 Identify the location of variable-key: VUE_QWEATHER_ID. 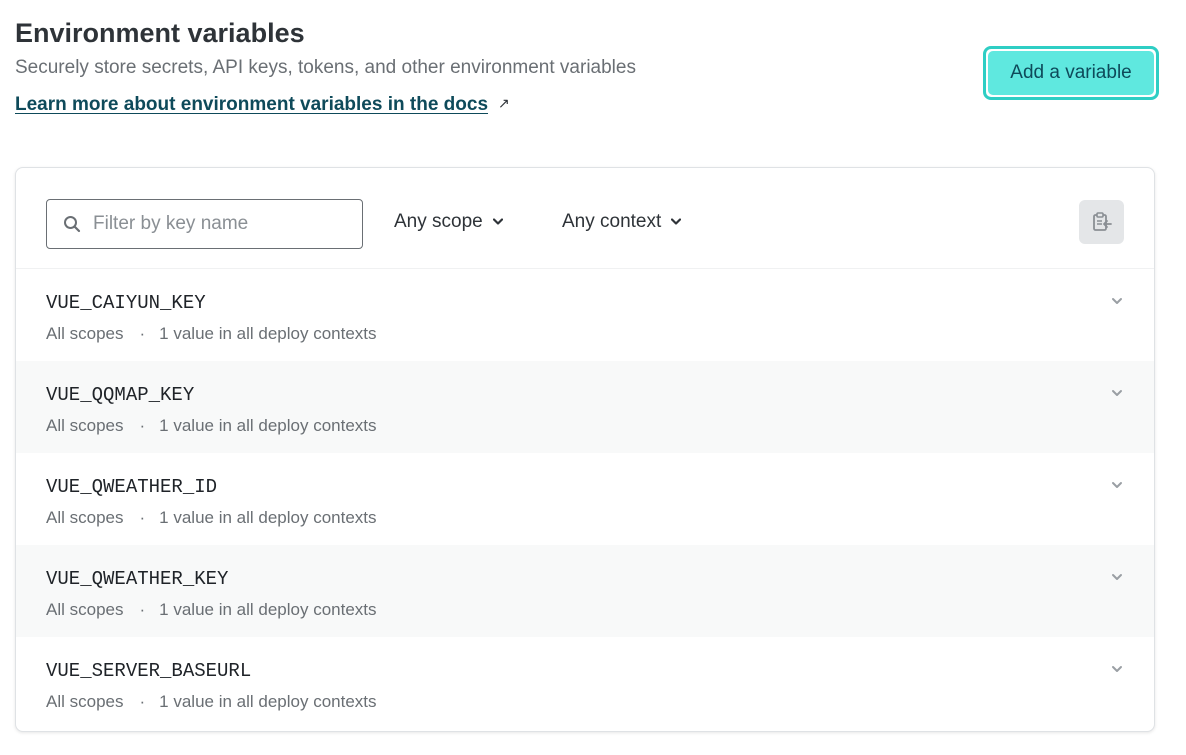
(132, 487).